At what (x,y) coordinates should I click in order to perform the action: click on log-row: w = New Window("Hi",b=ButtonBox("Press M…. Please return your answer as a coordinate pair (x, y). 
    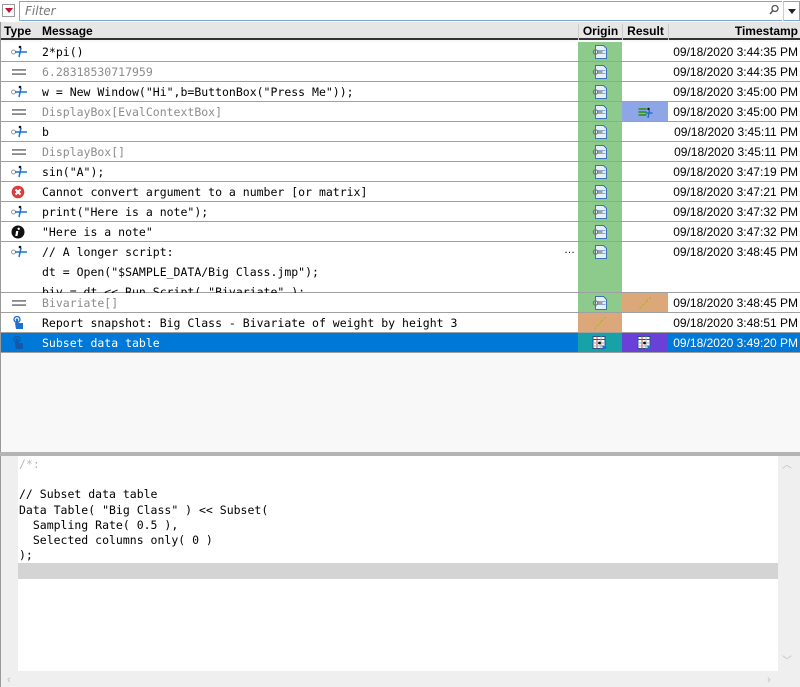
    Looking at the image, I should click on (400, 92).